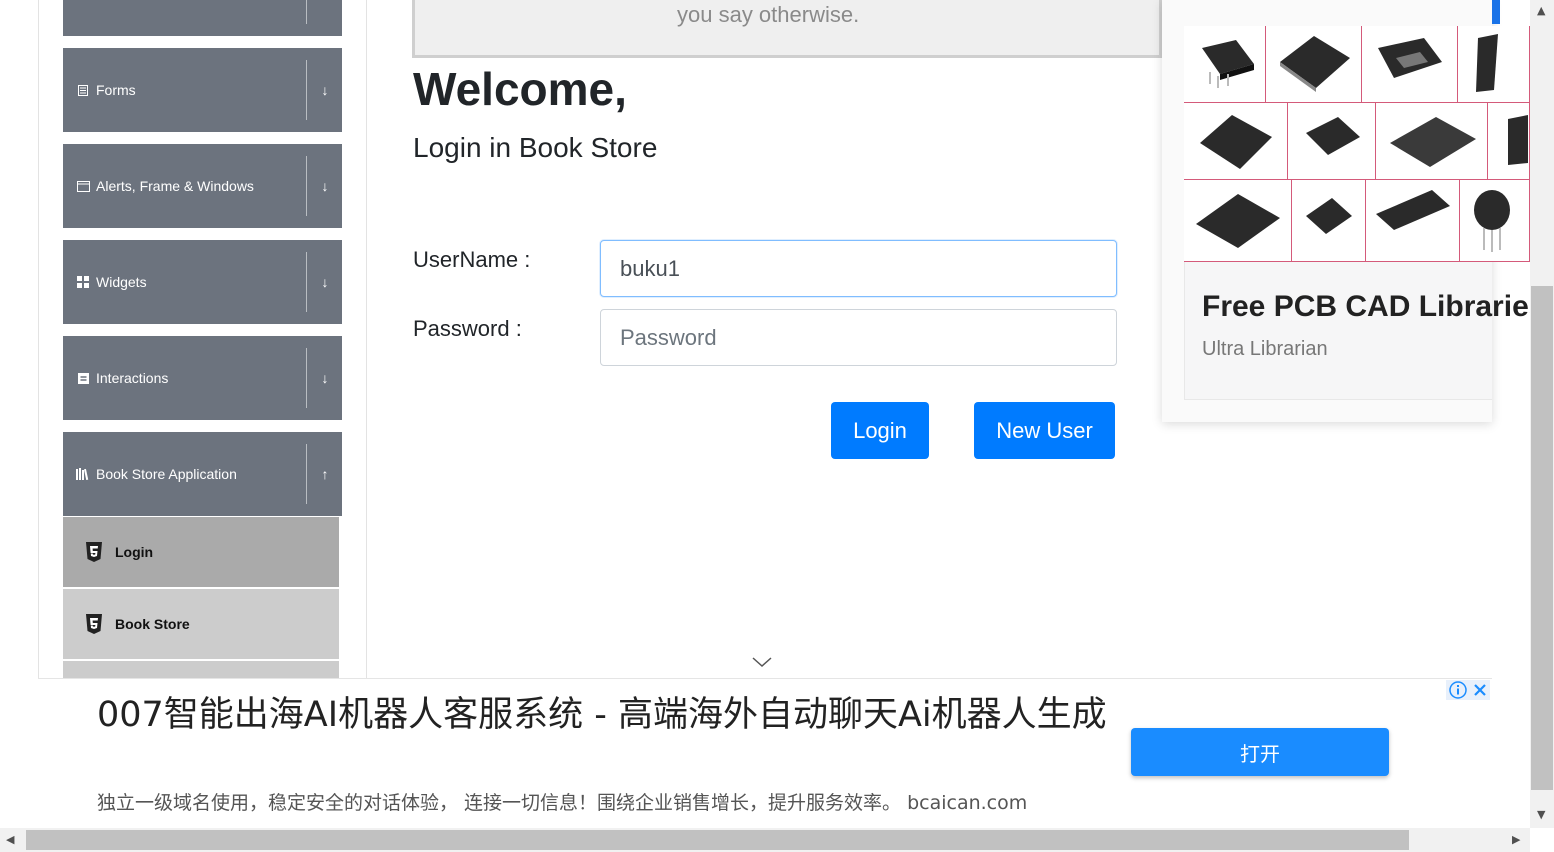 The image size is (1554, 852). I want to click on password-field, so click(858, 337).